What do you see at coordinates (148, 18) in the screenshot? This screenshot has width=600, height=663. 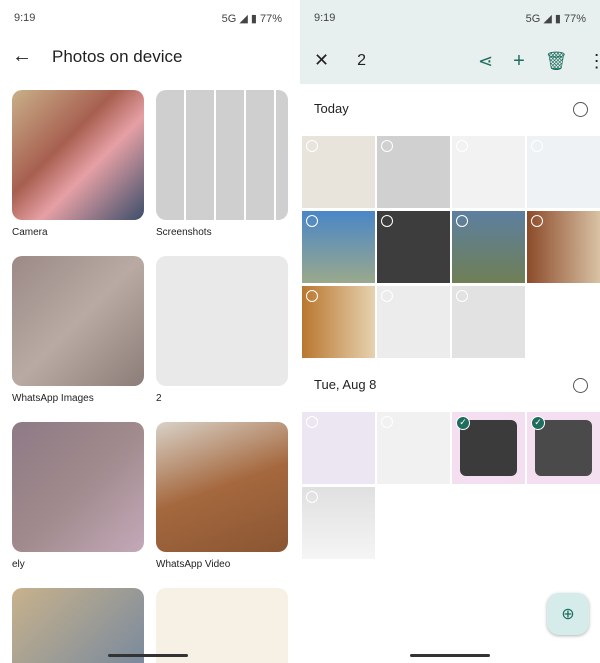 I see `status-bar: 9:19 5G ◢ ▮ 77%` at bounding box center [148, 18].